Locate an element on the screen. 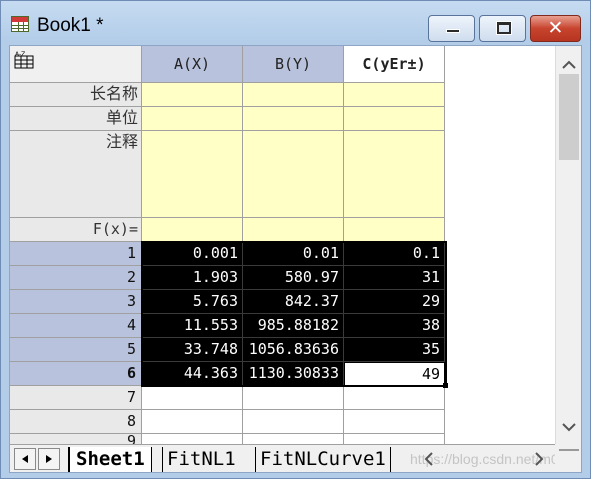 This screenshot has width=591, height=479. maximize-icon is located at coordinates (504, 28).